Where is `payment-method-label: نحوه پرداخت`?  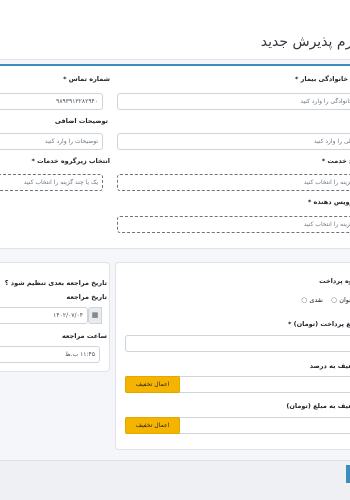 payment-method-label: نحوه پرداخت is located at coordinates (334, 281).